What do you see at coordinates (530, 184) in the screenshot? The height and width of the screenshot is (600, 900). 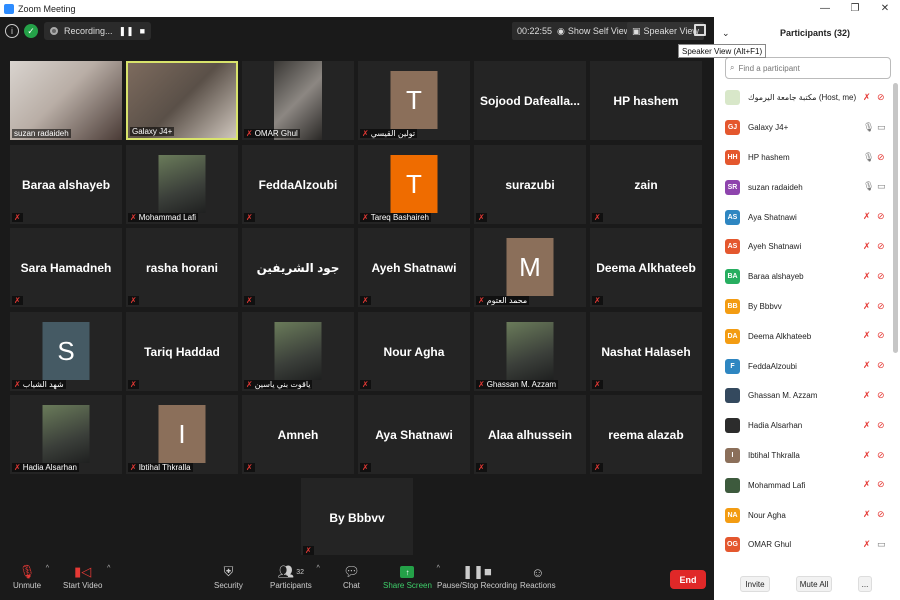 I see `participant-tile: surazubi ✗` at bounding box center [530, 184].